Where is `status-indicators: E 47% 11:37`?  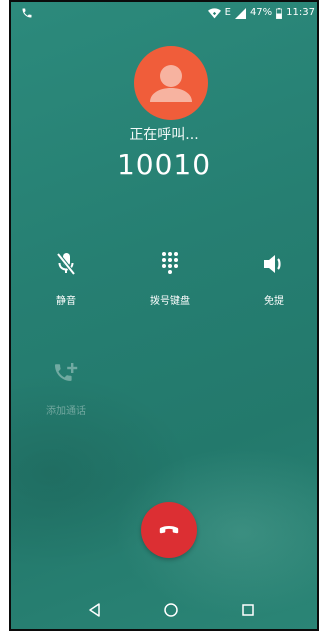
status-indicators: E 47% 11:37 is located at coordinates (261, 13).